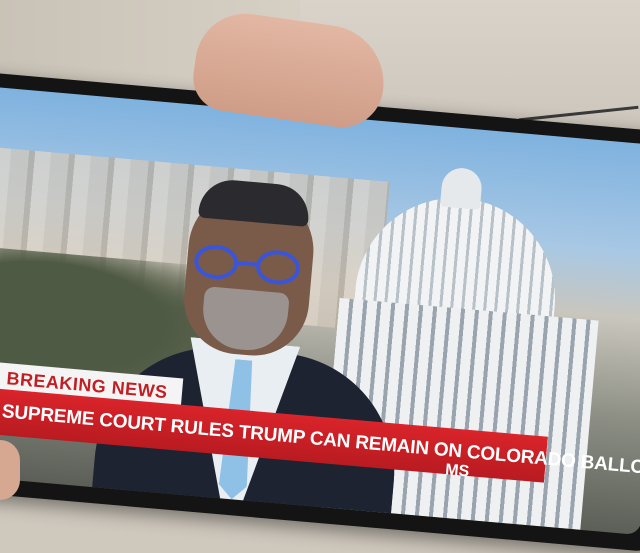 The height and width of the screenshot is (553, 640). I want to click on right-lens, so click(278, 267).